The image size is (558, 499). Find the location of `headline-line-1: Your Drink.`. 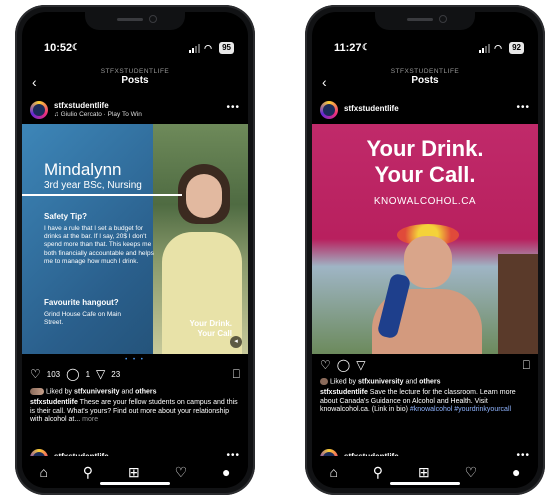

headline-line-1: Your Drink. is located at coordinates (425, 148).